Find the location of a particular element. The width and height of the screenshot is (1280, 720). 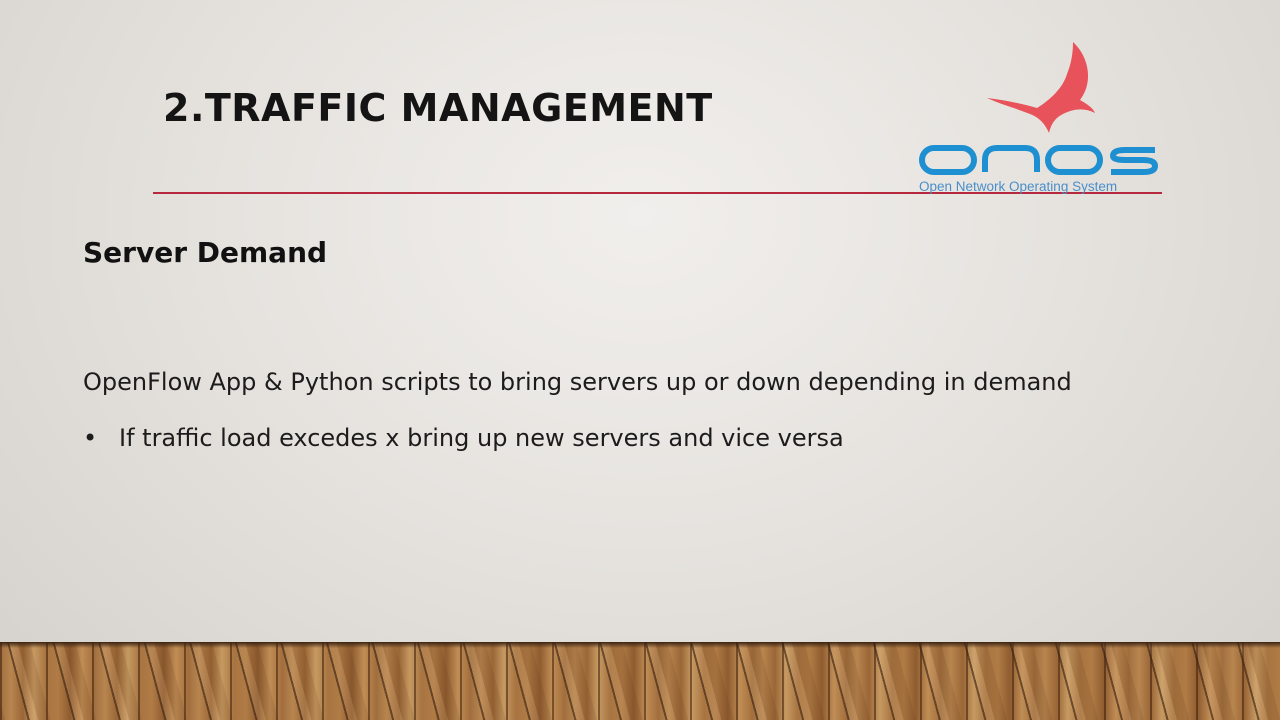

onos-logo-graphic is located at coordinates (1039, 108).